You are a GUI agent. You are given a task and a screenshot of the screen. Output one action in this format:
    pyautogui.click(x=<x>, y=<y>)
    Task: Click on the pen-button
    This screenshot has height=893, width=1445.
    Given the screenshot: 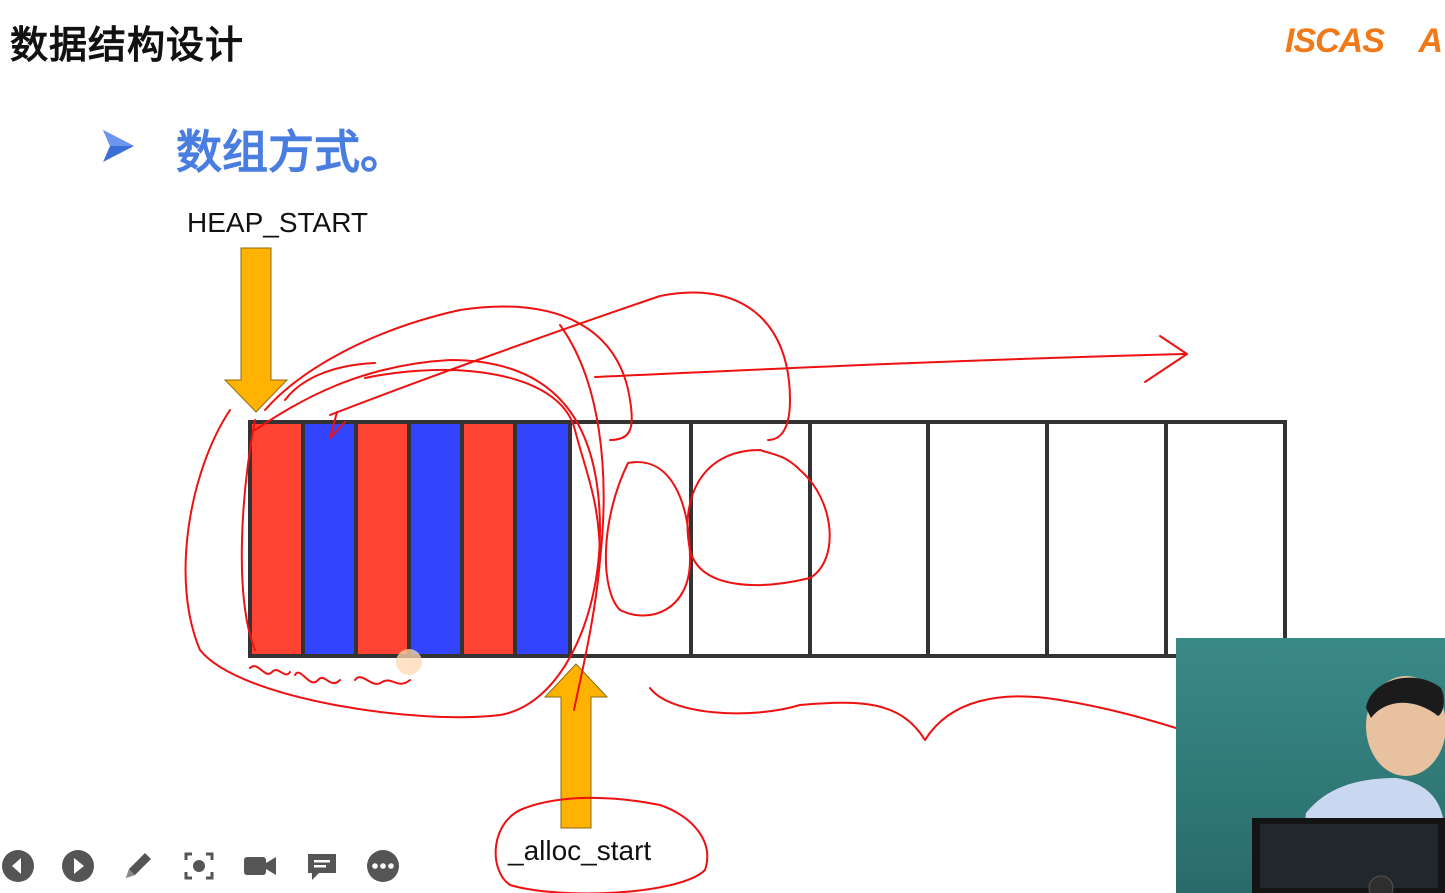 What is the action you would take?
    pyautogui.click(x=138, y=866)
    